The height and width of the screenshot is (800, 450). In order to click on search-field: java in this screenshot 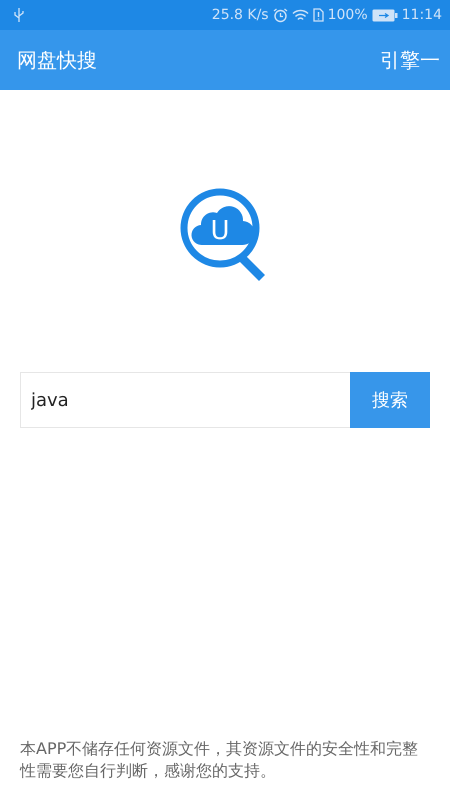, I will do `click(185, 400)`.